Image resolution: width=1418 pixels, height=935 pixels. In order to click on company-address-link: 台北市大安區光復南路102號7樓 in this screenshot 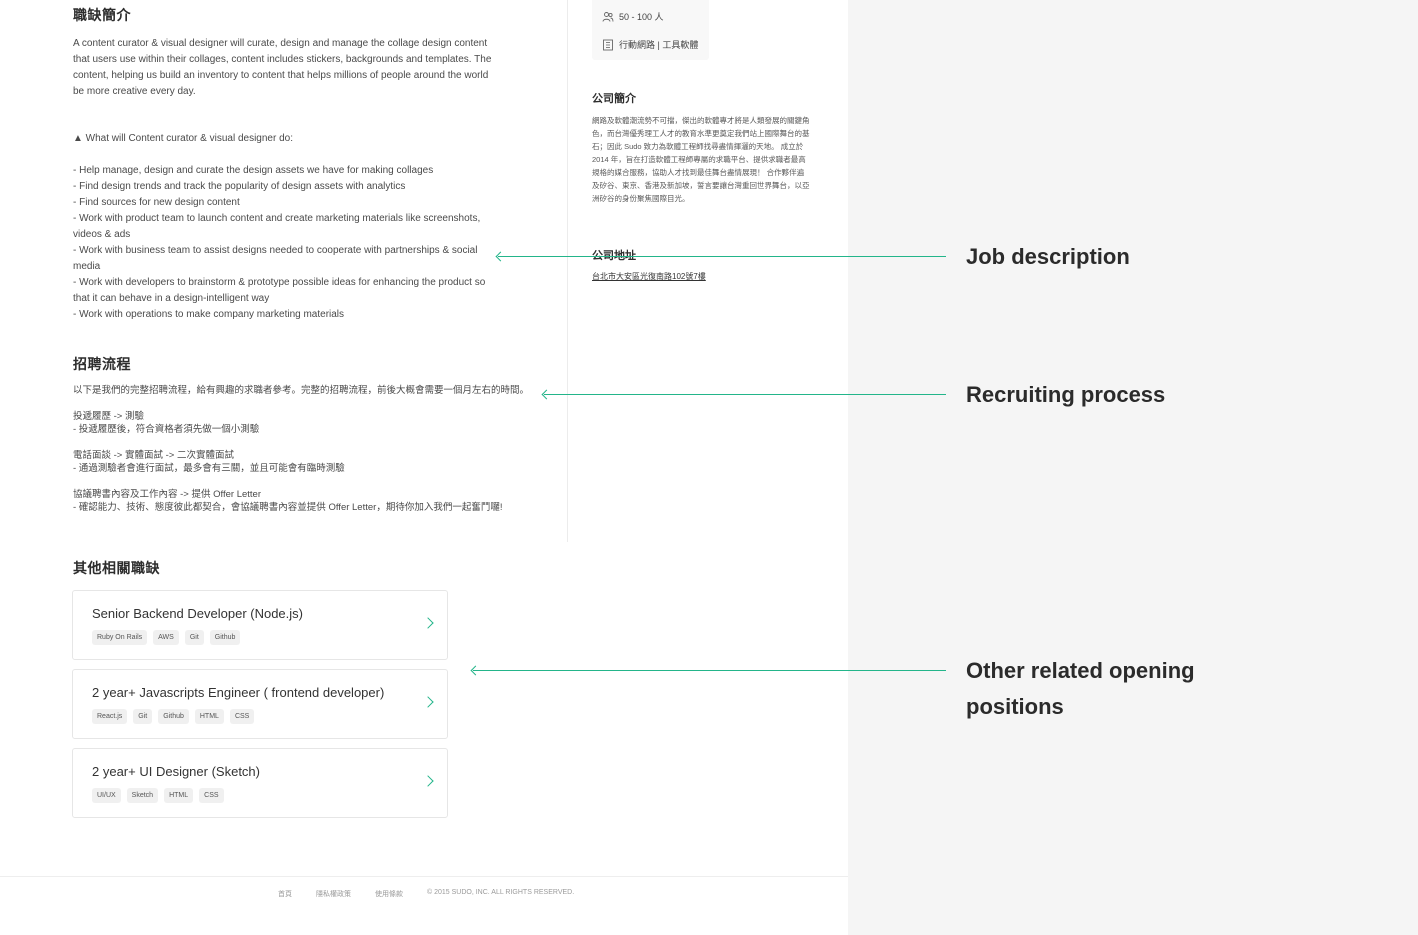, I will do `click(649, 276)`.